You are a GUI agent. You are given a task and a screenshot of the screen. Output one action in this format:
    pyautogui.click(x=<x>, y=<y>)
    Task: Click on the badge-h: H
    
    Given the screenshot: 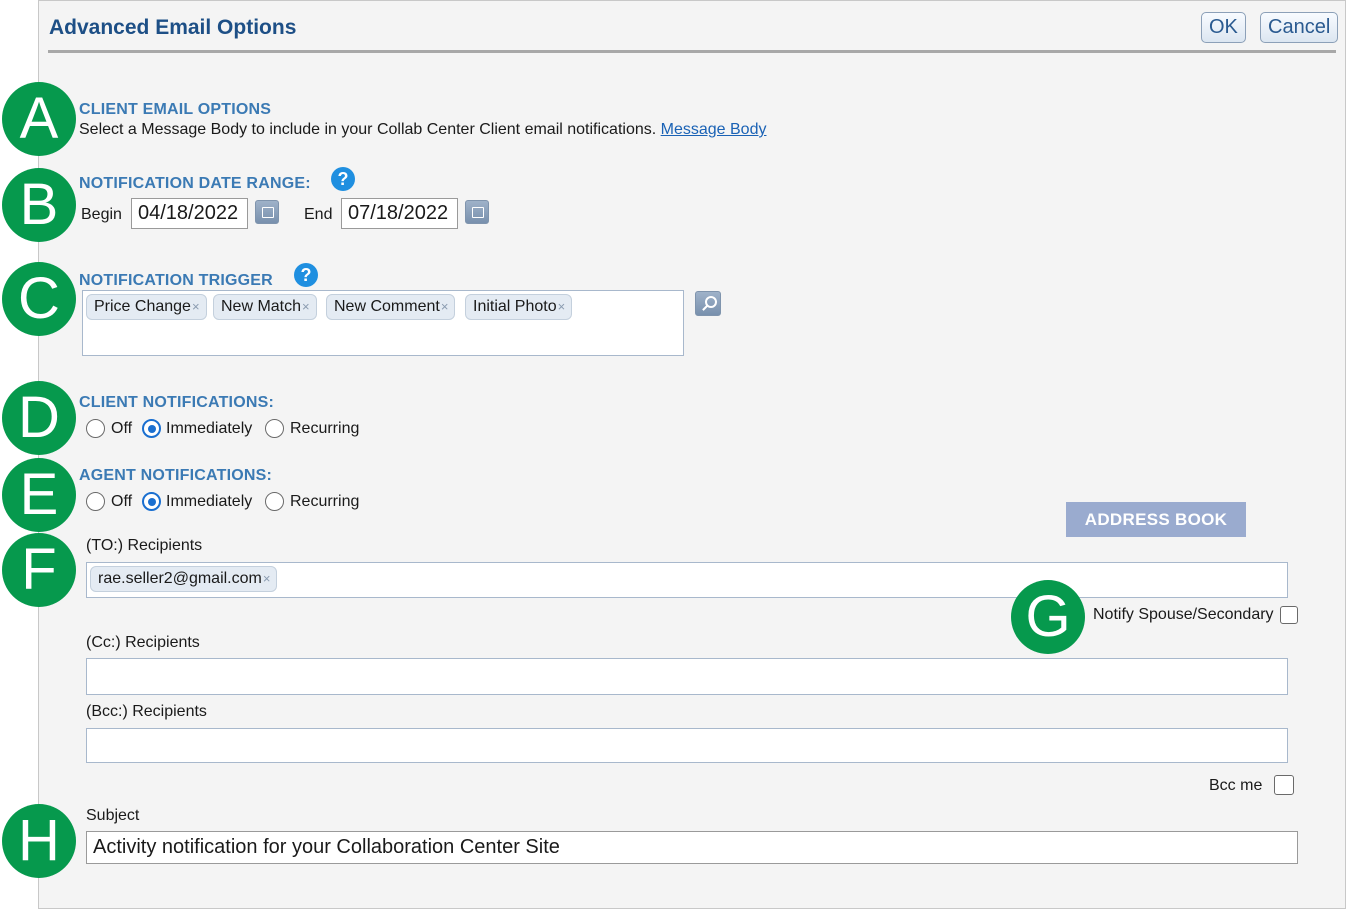 What is the action you would take?
    pyautogui.click(x=39, y=841)
    